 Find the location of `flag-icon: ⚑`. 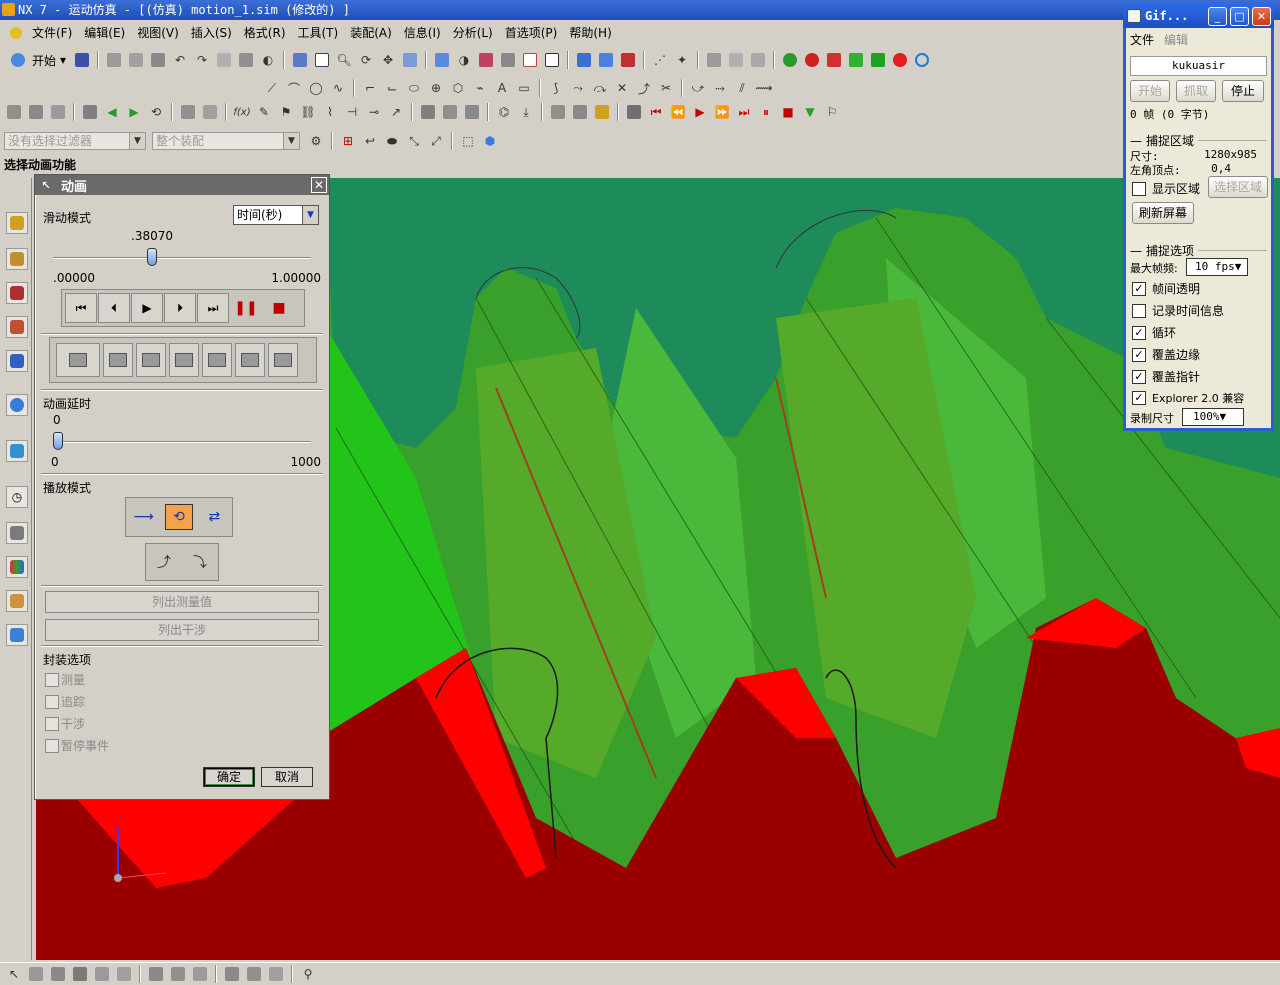

flag-icon: ⚑ is located at coordinates (286, 112).